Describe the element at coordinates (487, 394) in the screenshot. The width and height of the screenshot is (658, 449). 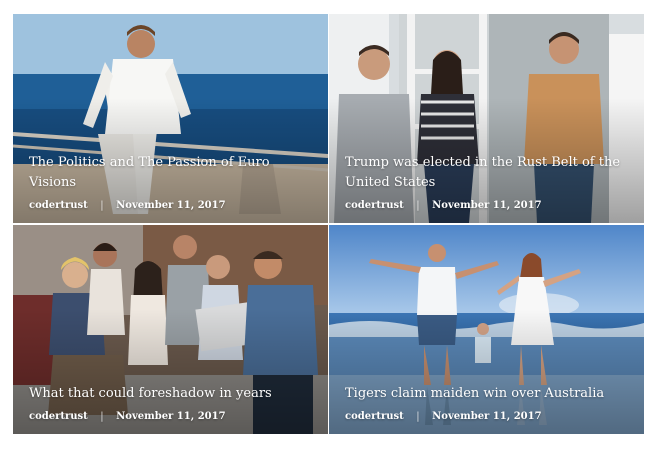
I see `post-title-link: Tigers claim maiden win over Australia` at that location.